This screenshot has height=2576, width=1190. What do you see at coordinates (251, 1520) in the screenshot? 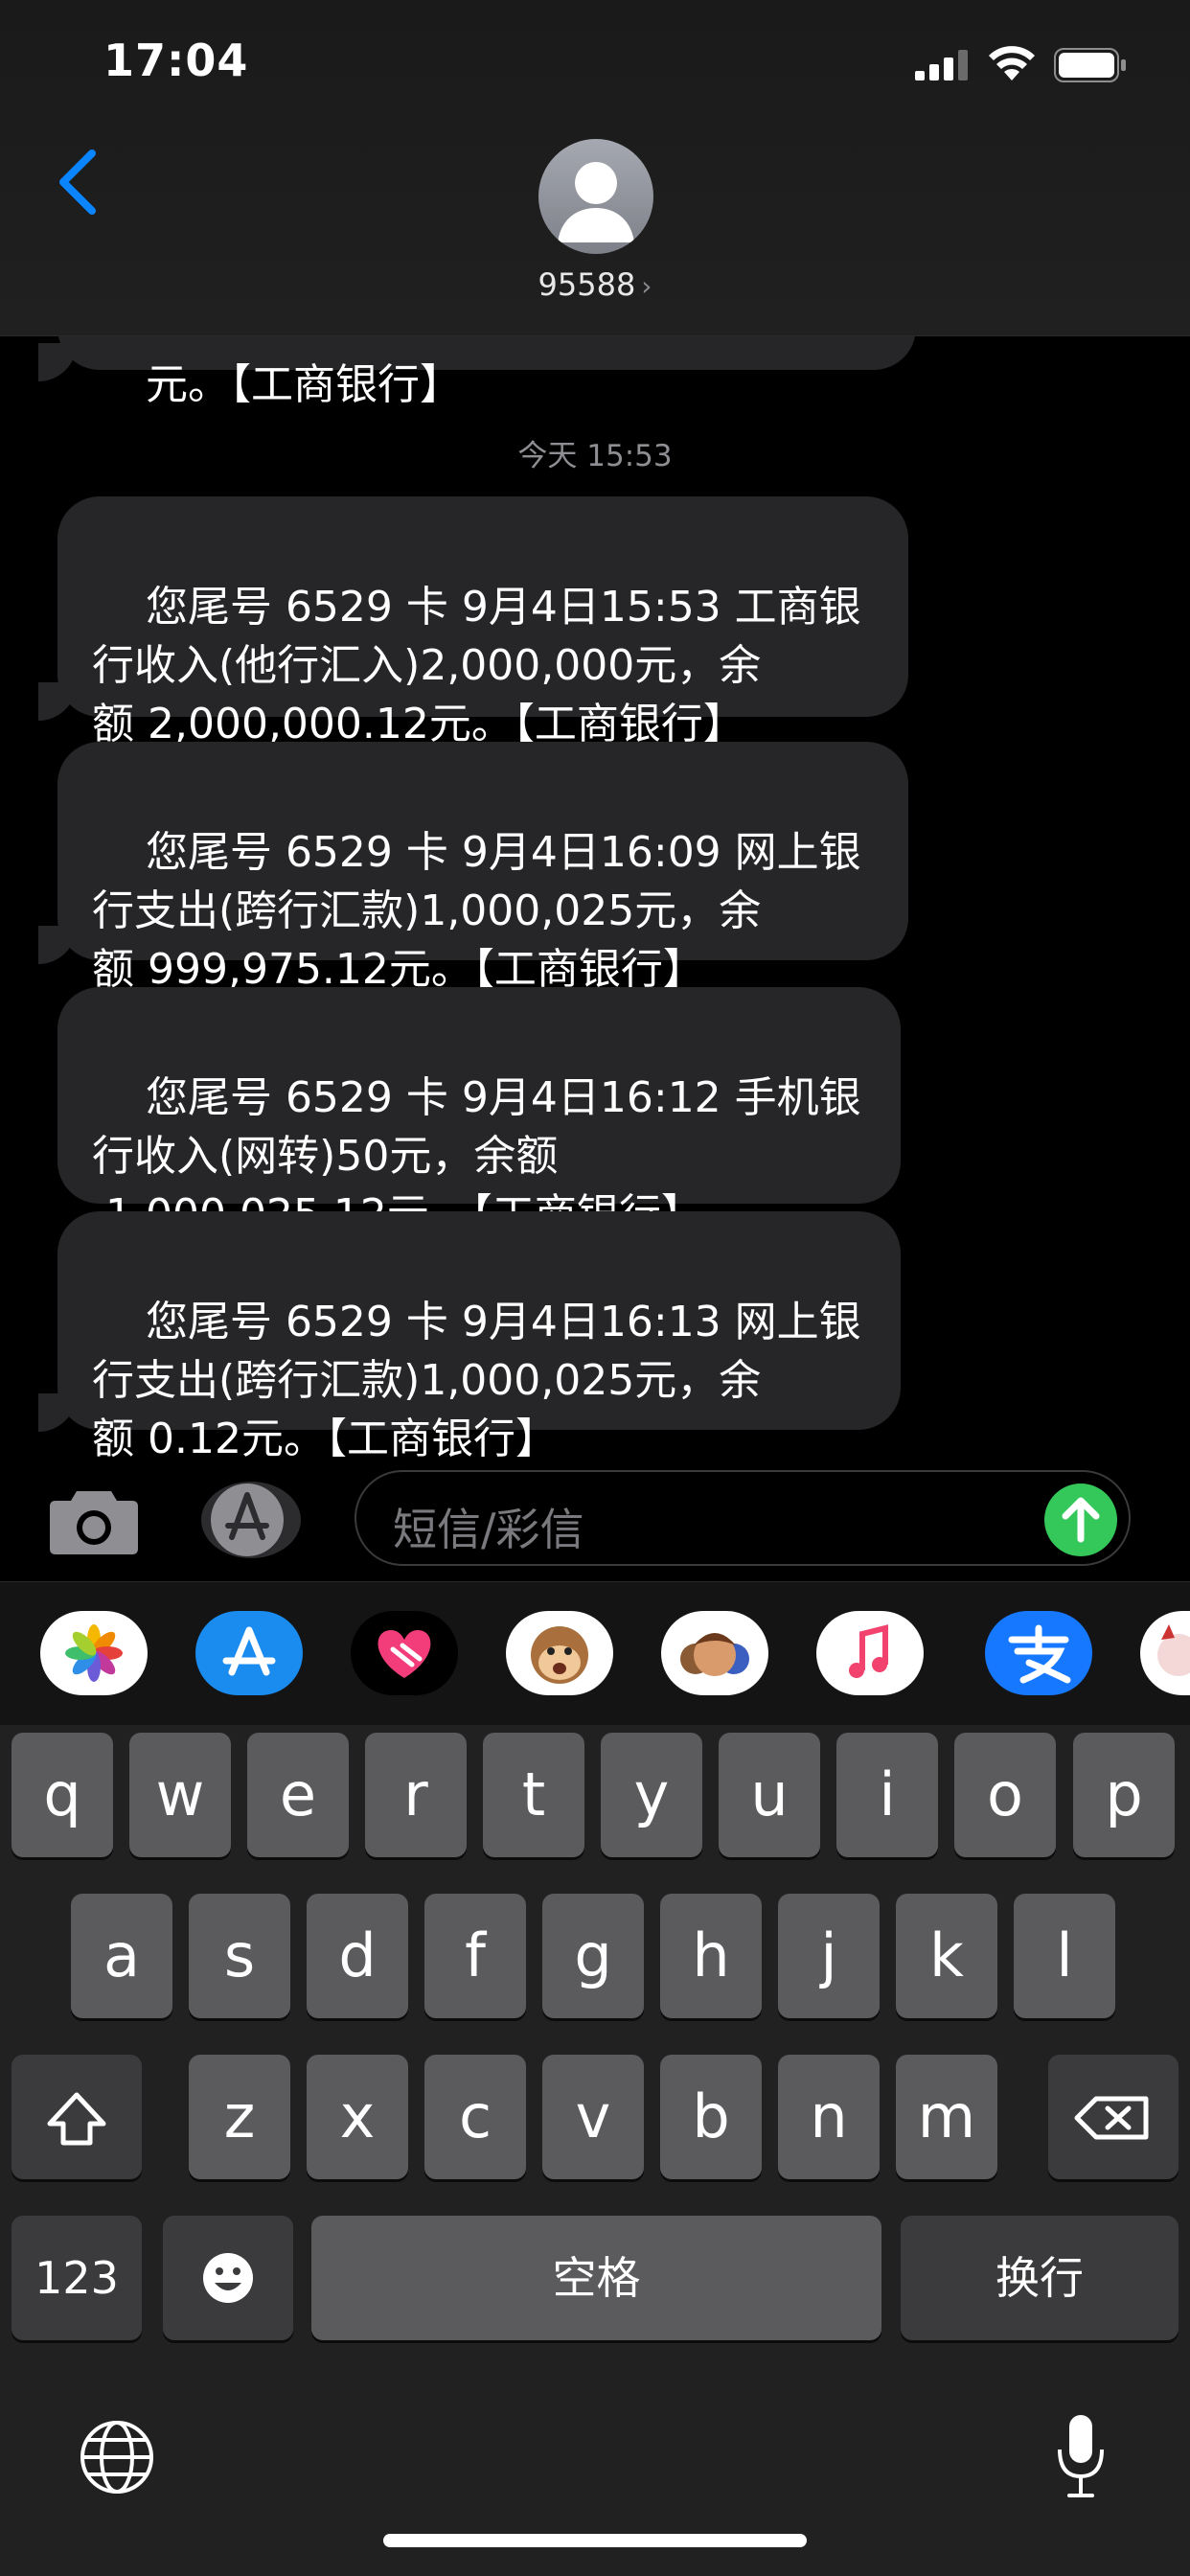
I see `app-store-button-icon` at bounding box center [251, 1520].